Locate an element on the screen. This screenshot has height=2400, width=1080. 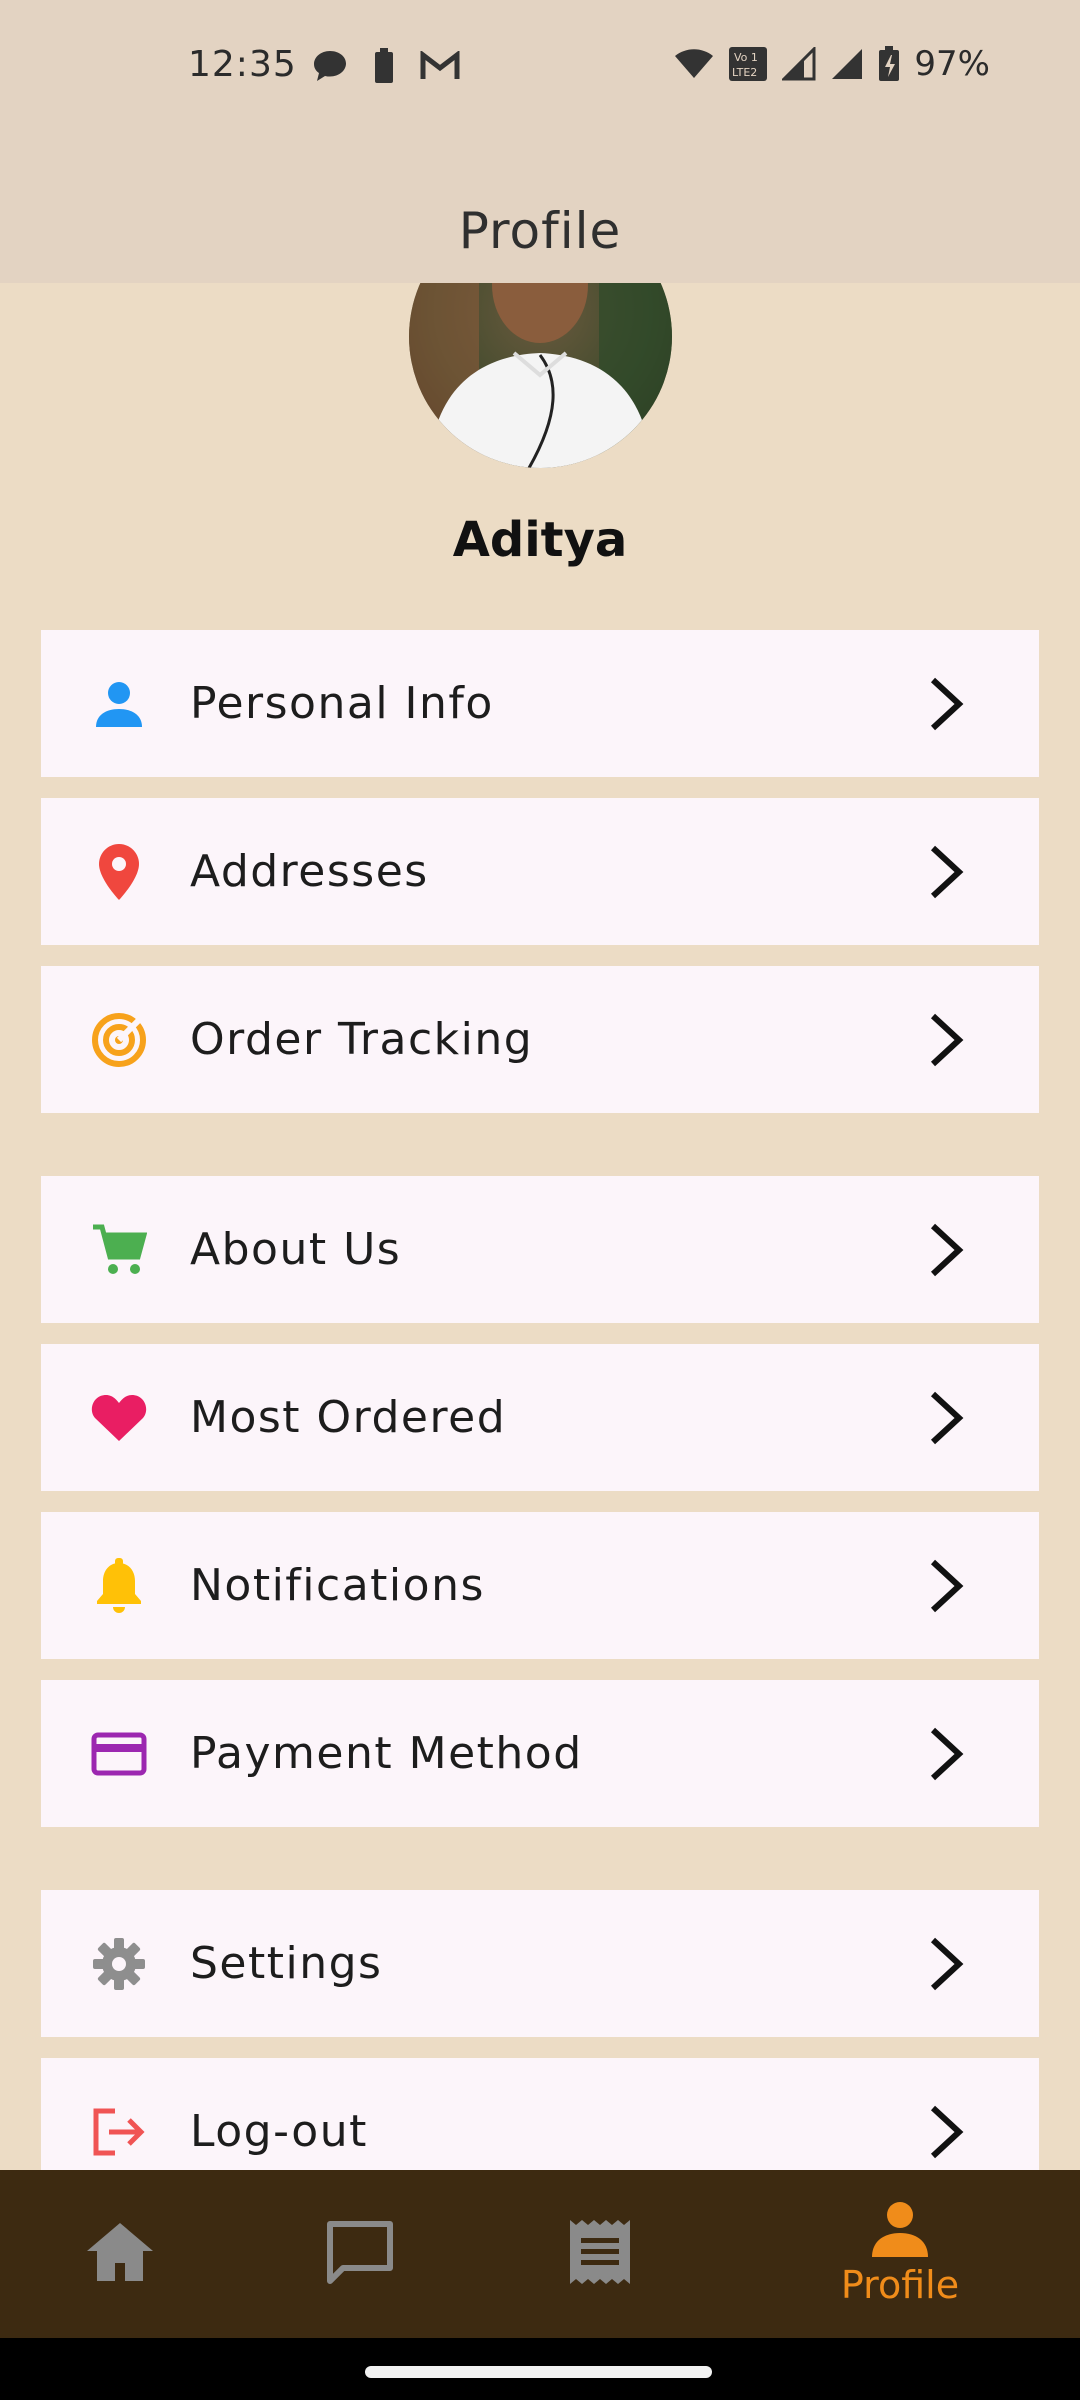
status-time: 12:35 is located at coordinates (242, 64).